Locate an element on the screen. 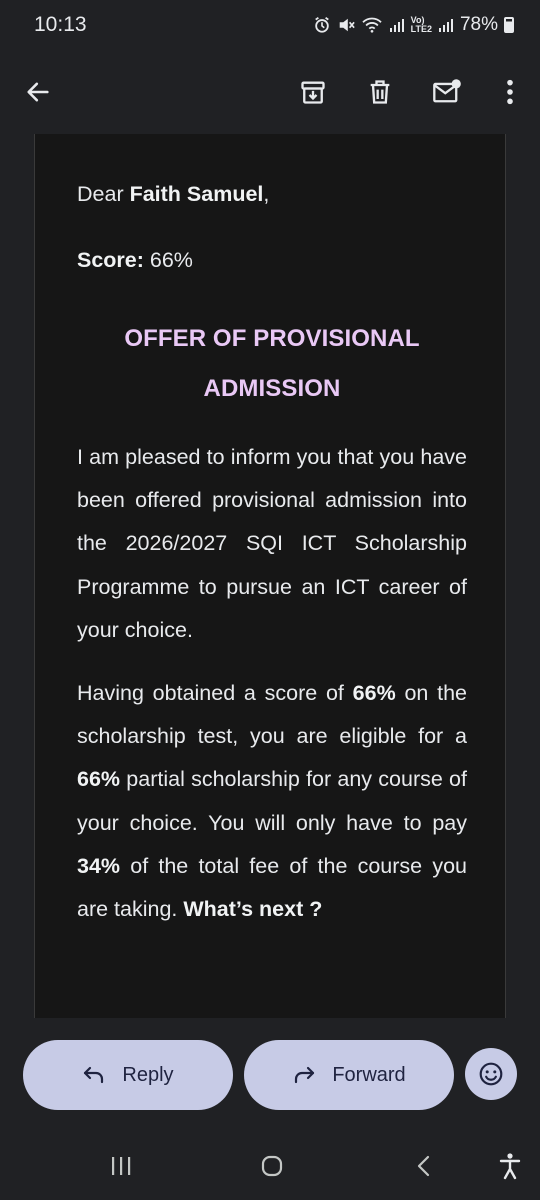 Image resolution: width=540 pixels, height=1200 pixels. back-button is located at coordinates (38, 92).